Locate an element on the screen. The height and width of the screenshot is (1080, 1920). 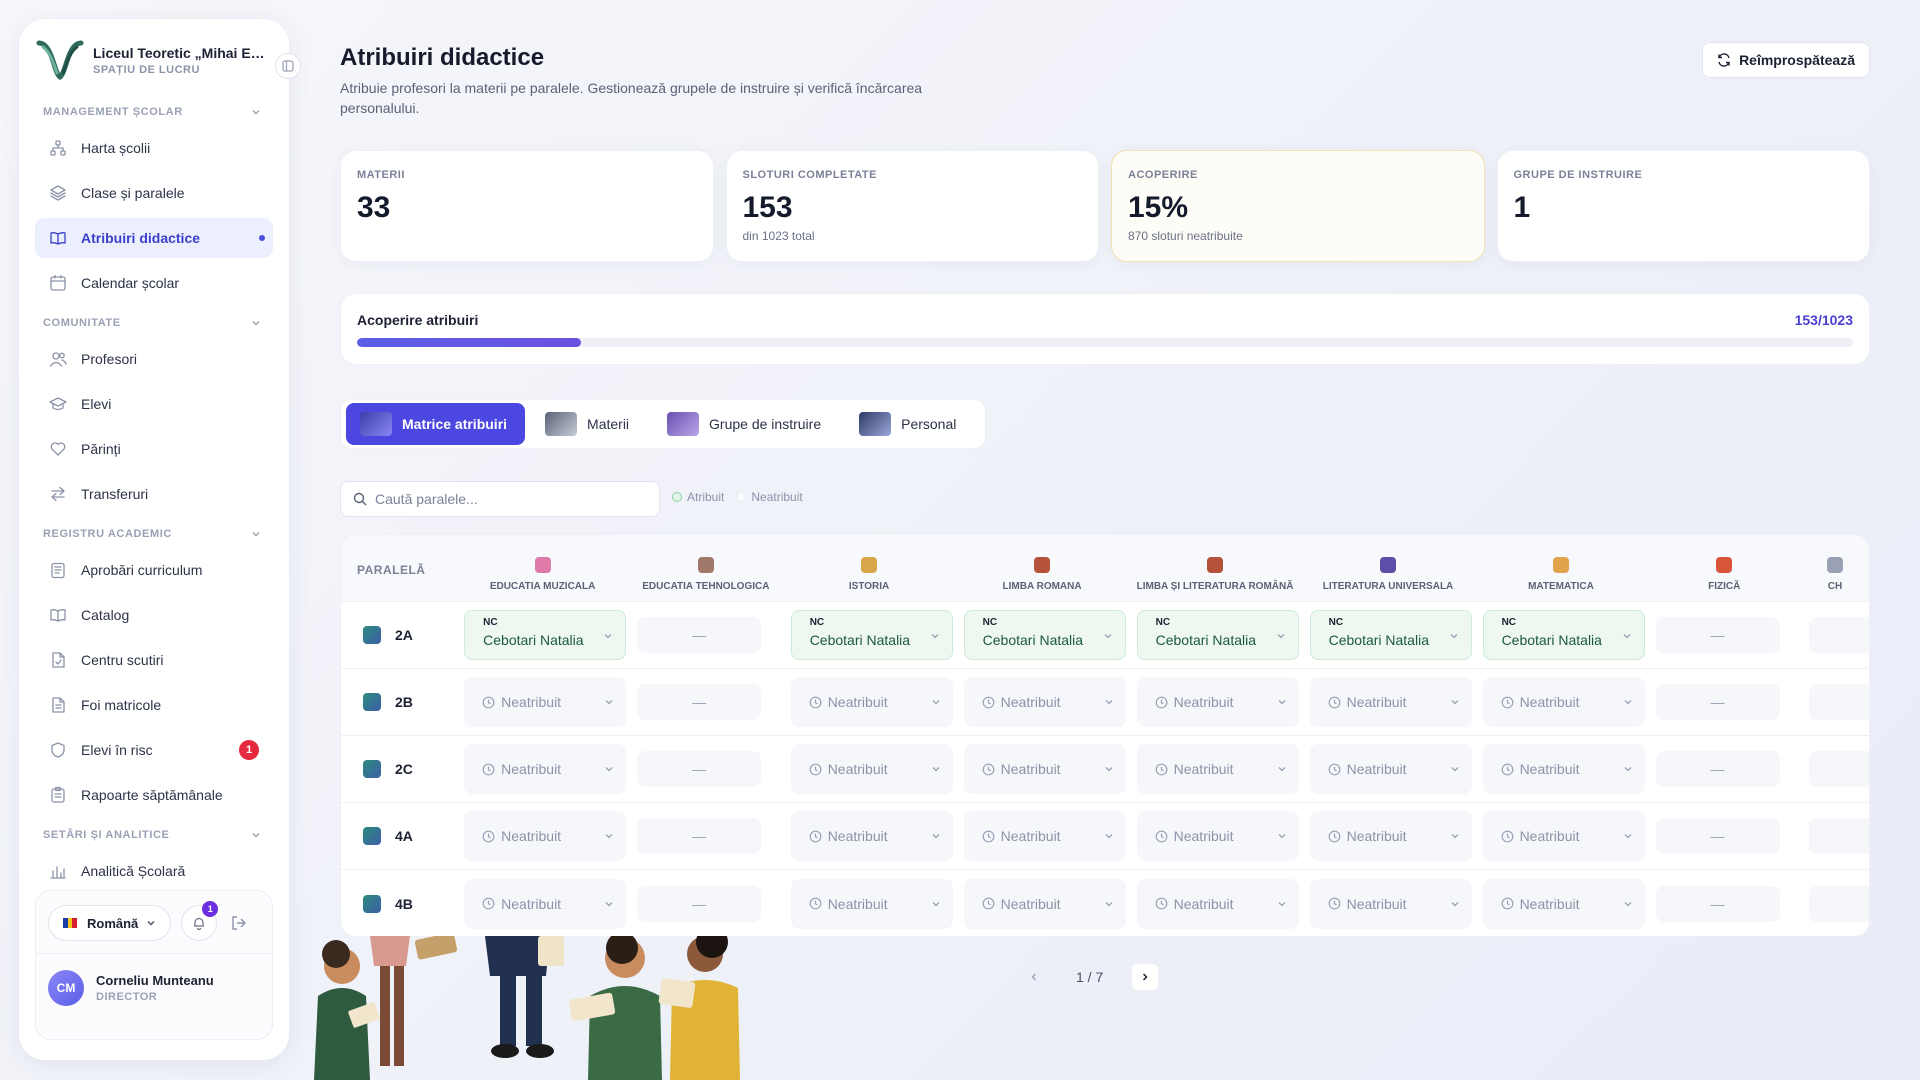
matrix-cell: NC Cebotari Natalia is located at coordinates (1042, 635).